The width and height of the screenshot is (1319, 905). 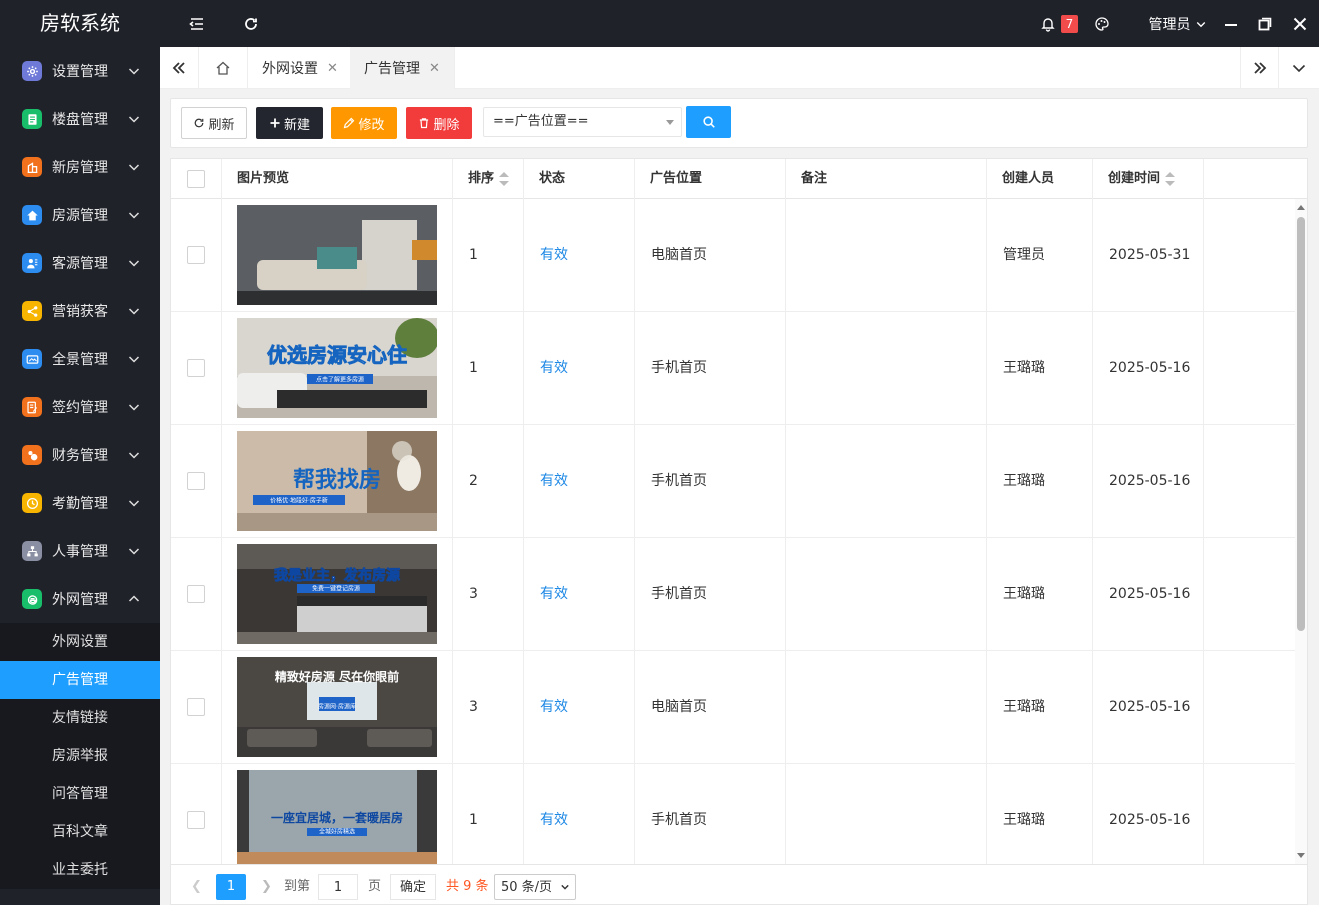 I want to click on next-page-icon: ❯, so click(x=266, y=887).